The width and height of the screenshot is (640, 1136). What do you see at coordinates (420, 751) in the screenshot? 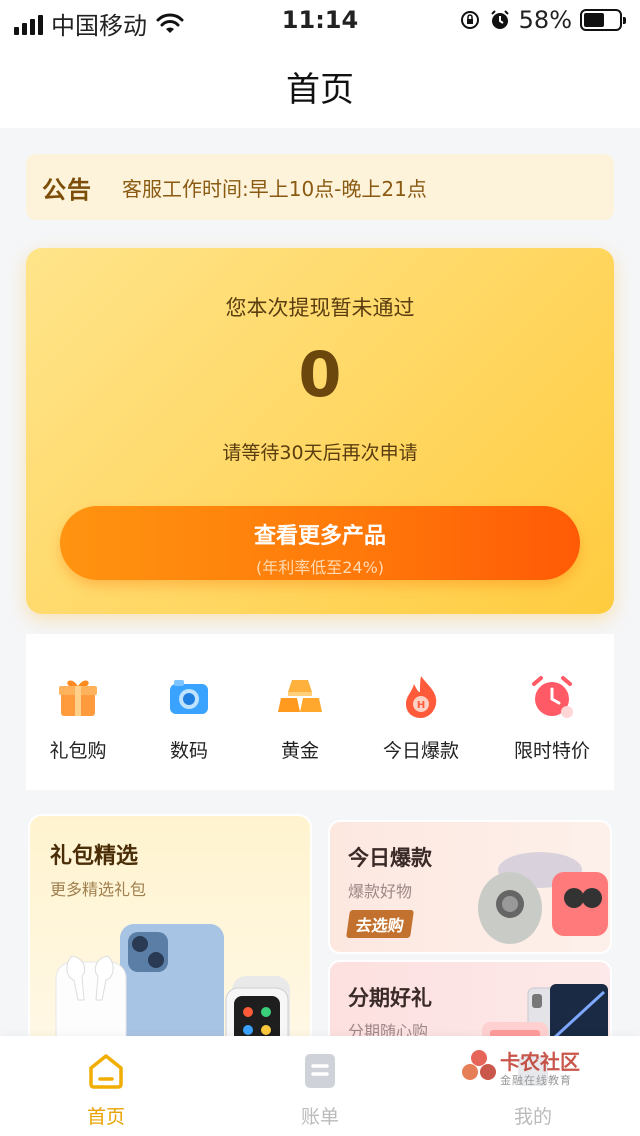
I see `category-hot-today-label: 今日爆款` at bounding box center [420, 751].